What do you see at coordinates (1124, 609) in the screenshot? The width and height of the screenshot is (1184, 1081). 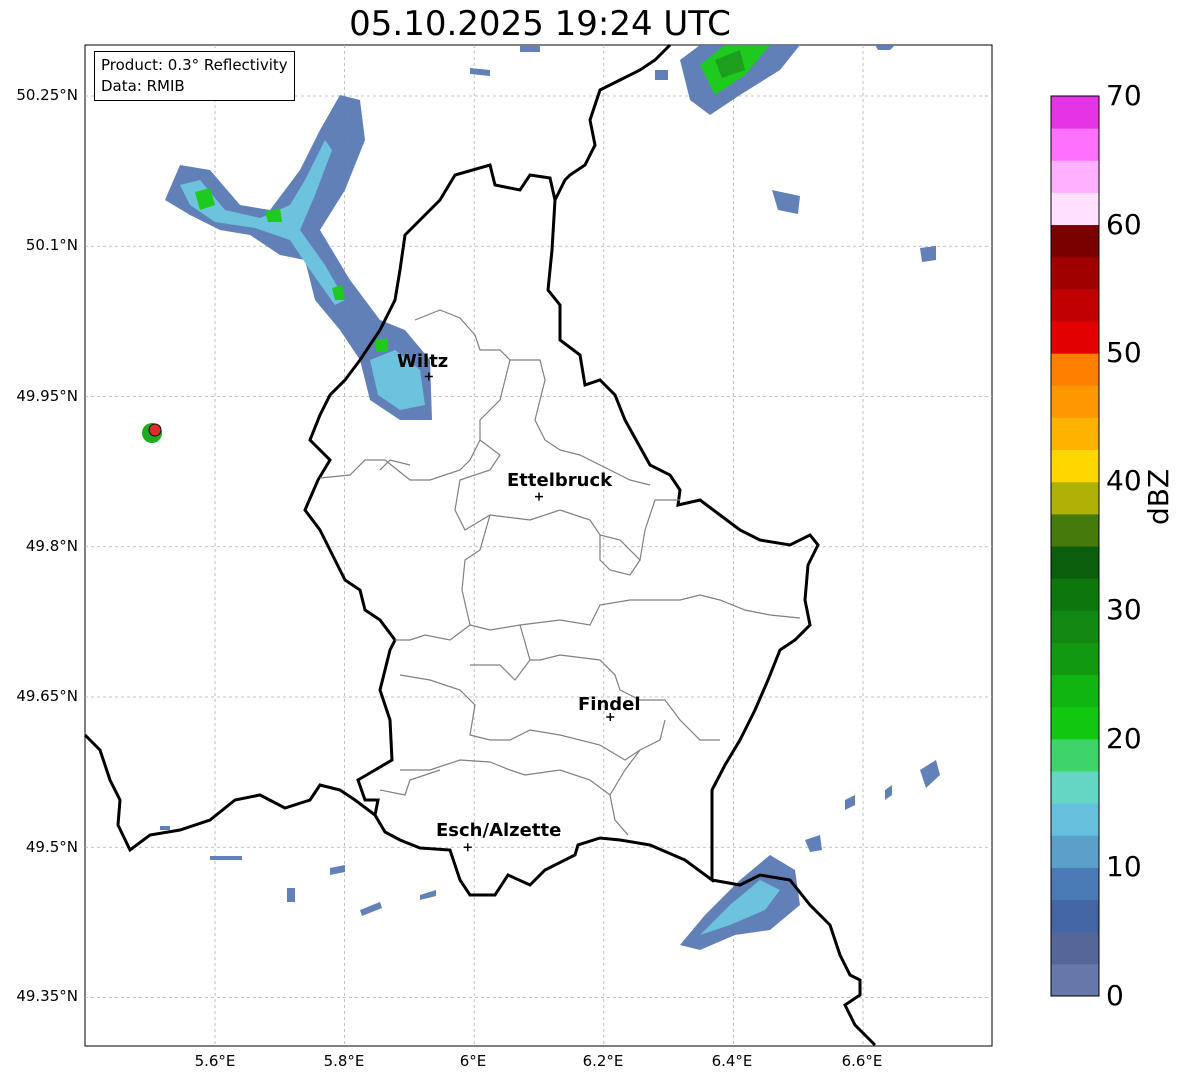 I see `colorbar-tick: 30` at bounding box center [1124, 609].